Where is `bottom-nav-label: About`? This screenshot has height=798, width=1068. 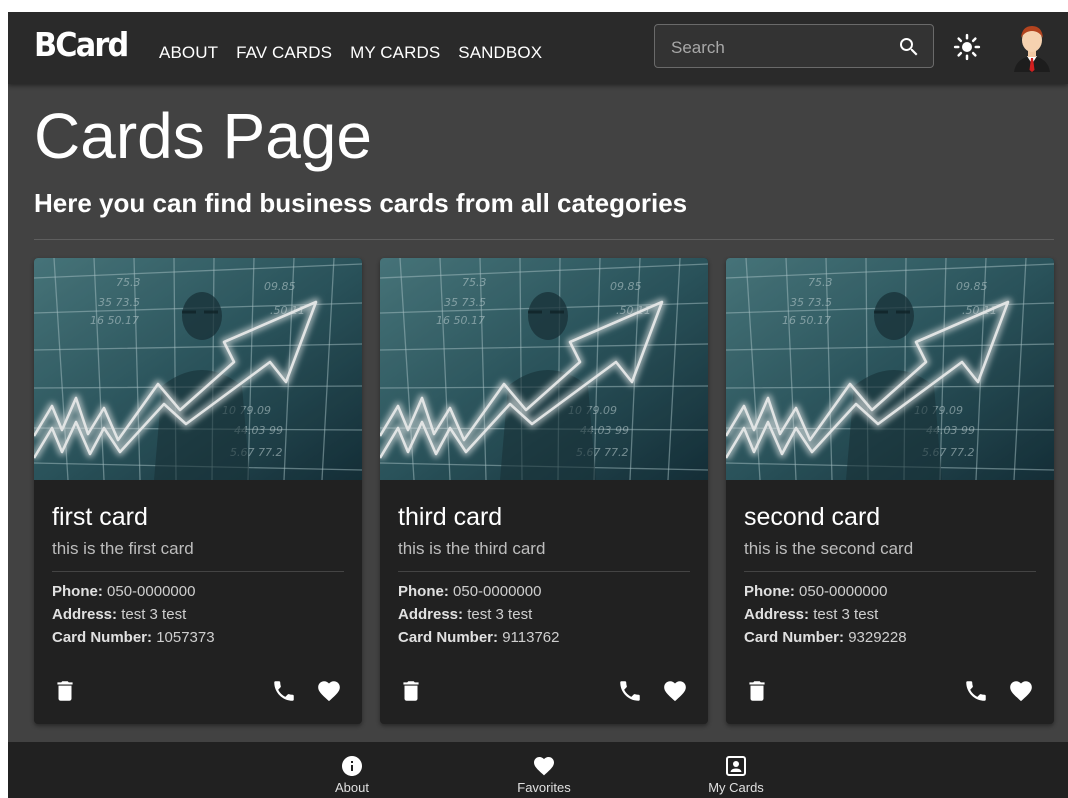
bottom-nav-label: About is located at coordinates (352, 787).